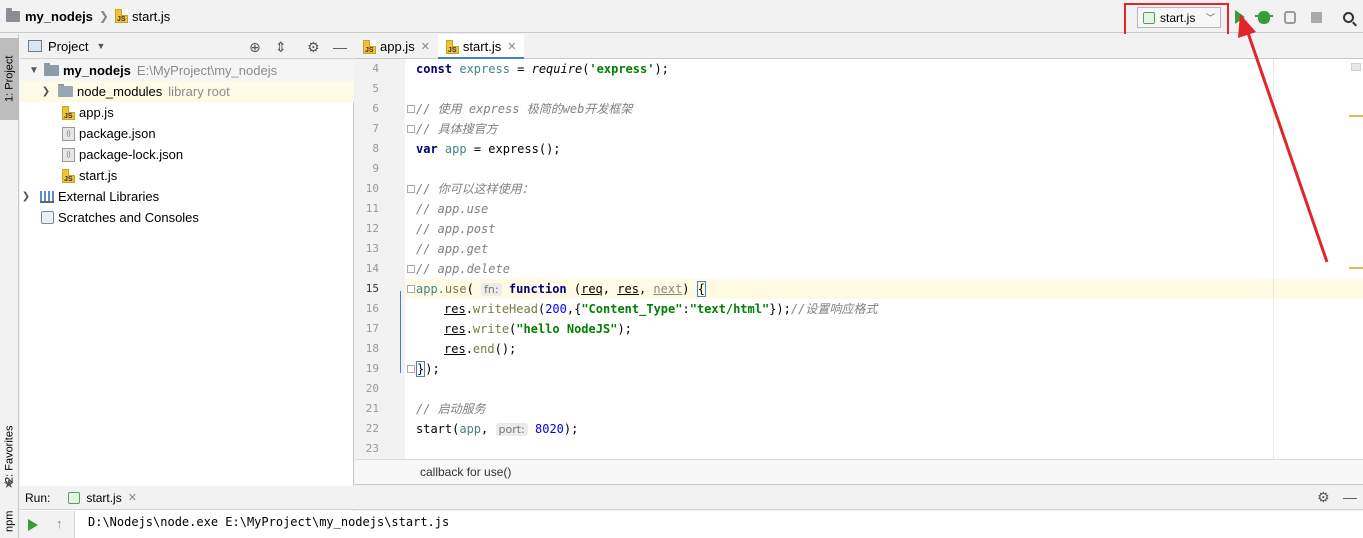 This screenshot has height=538, width=1363. I want to click on stop-button, so click(1316, 17).